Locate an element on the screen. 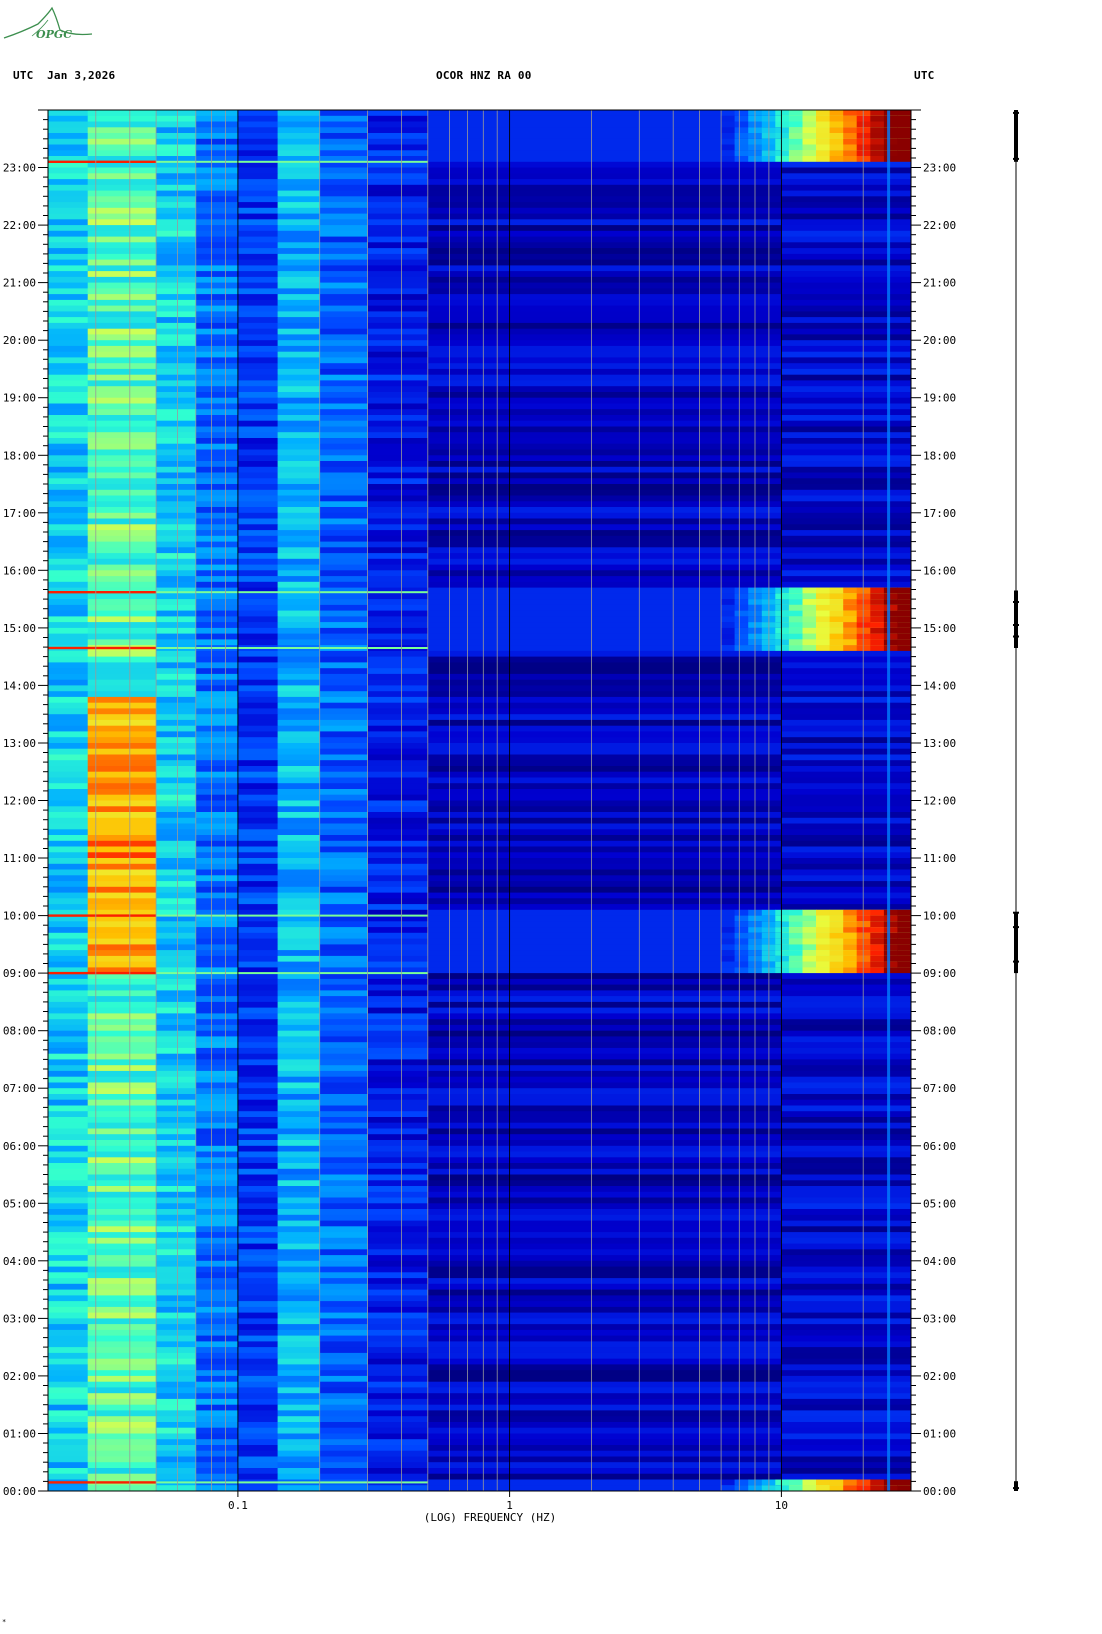  y-tick-label-left: 13:00 is located at coordinates (19, 743).